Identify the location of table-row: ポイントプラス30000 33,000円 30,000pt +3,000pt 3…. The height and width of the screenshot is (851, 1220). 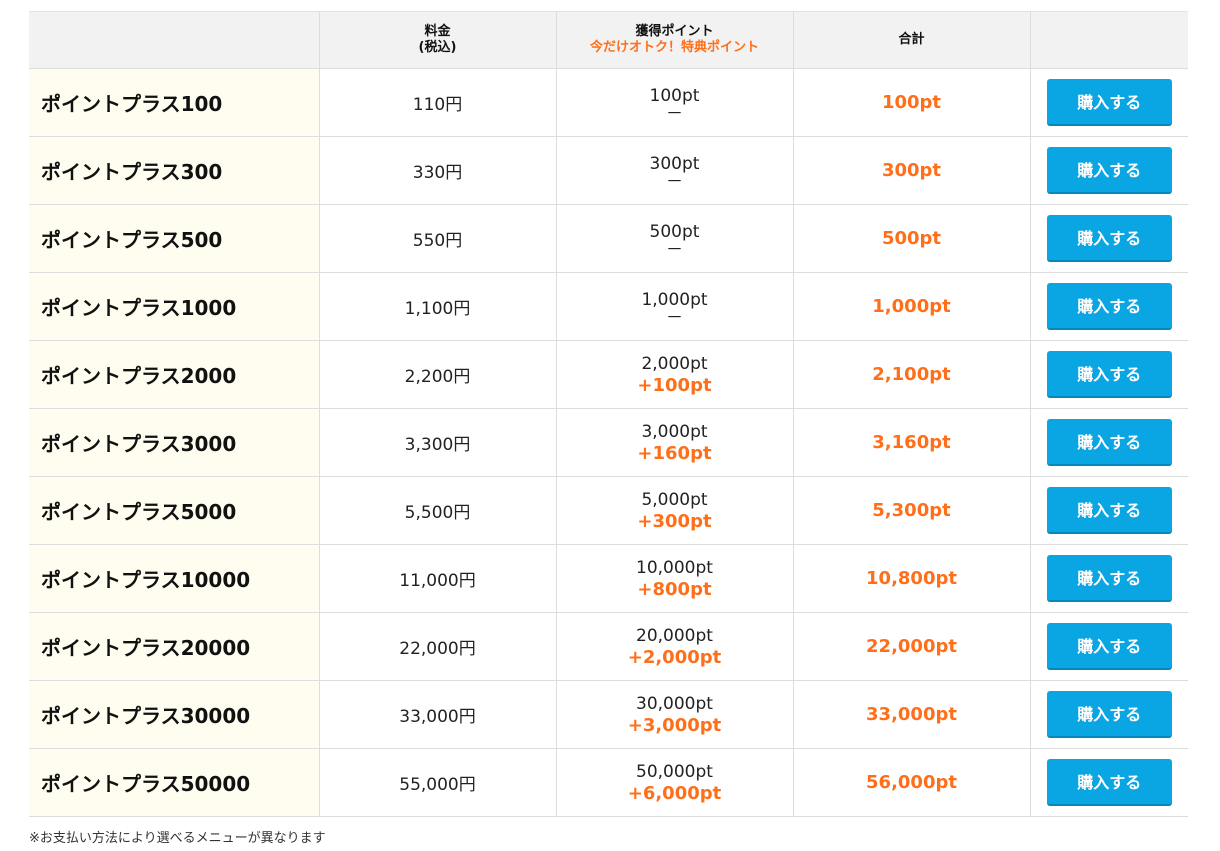
(608, 714).